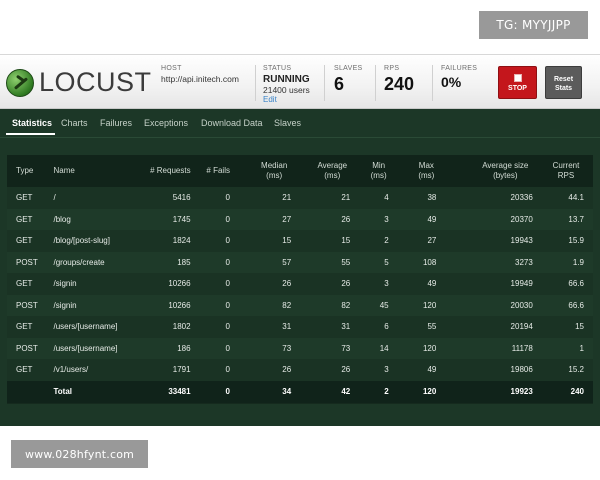  Describe the element at coordinates (287, 284) in the screenshot. I see `cell-median: 26` at that location.